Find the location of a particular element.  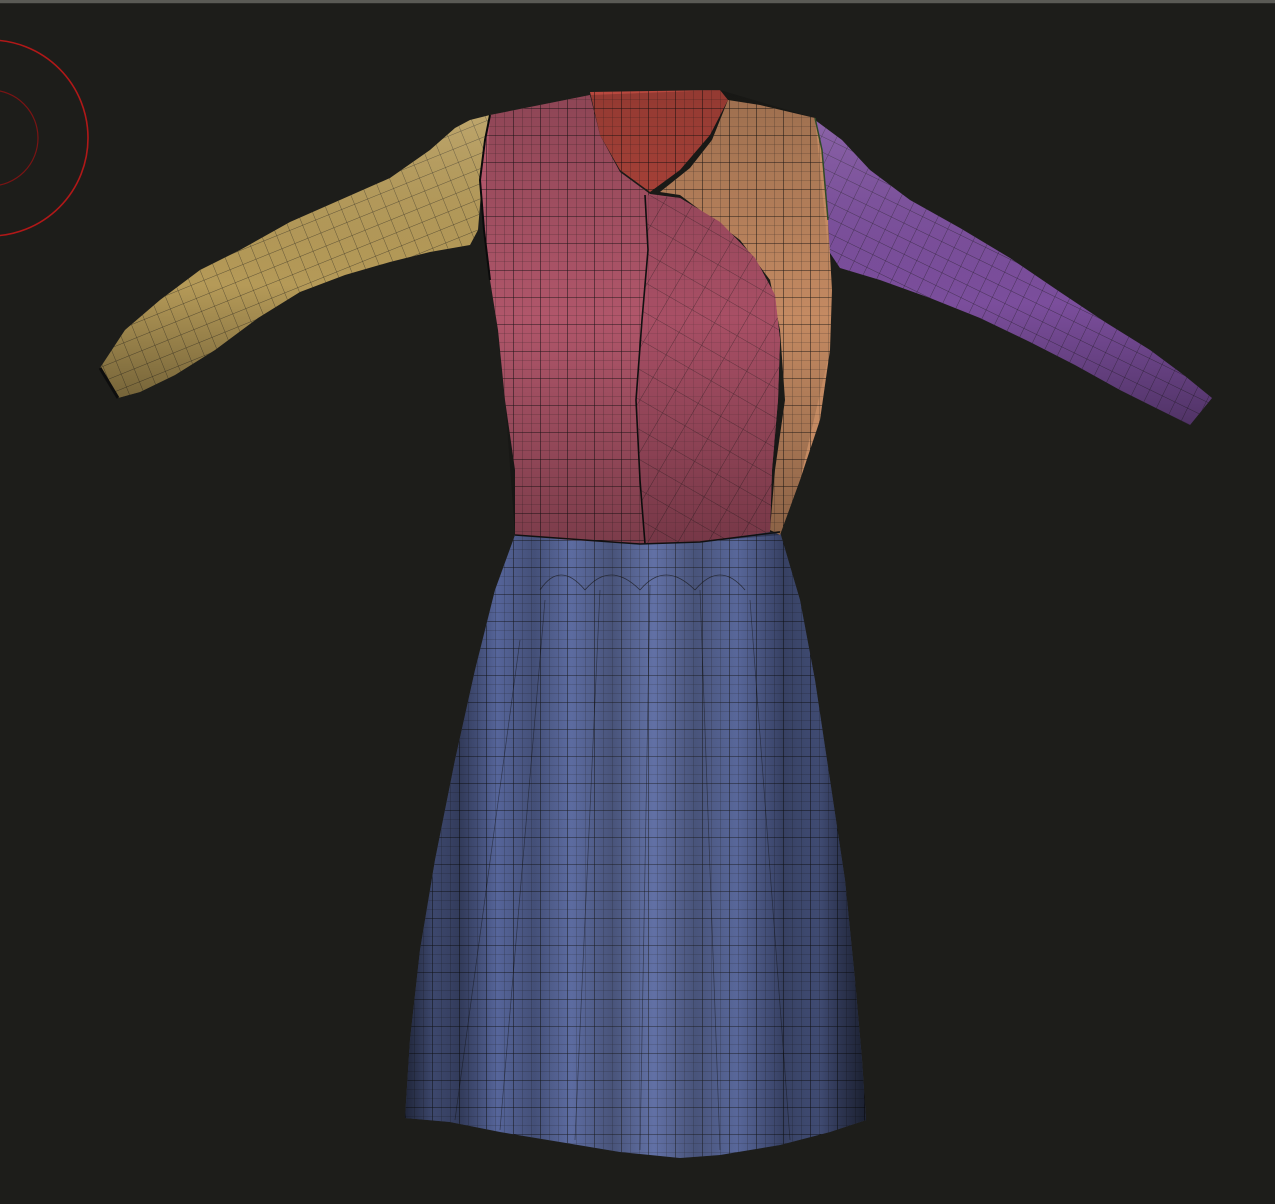

right-sleeve-panel is located at coordinates (1013, 272).